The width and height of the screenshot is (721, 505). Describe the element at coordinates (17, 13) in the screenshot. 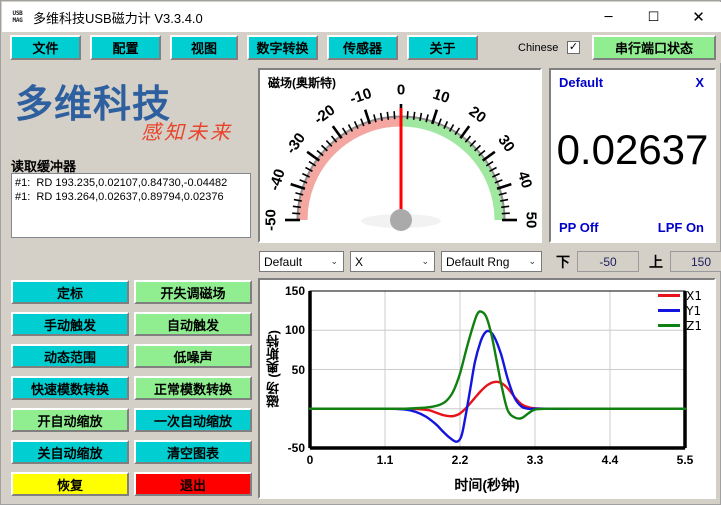

I see `app-icon-line1: USB` at that location.